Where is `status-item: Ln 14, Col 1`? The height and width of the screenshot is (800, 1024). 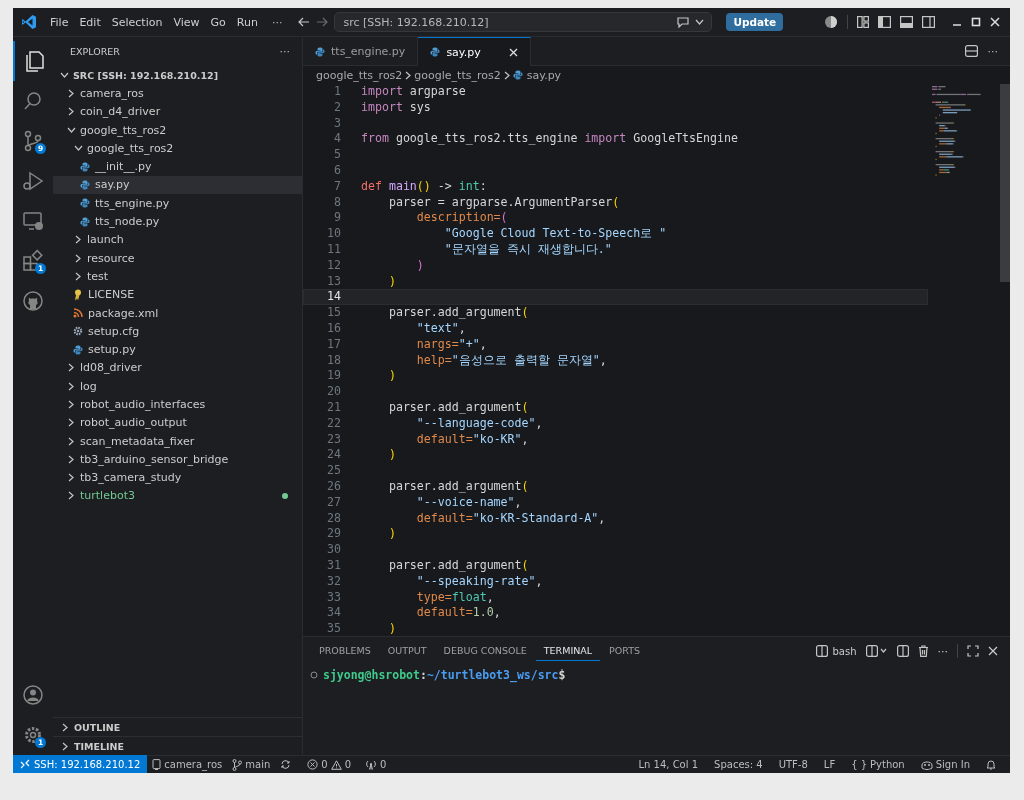
status-item: Ln 14, Col 1 is located at coordinates (668, 764).